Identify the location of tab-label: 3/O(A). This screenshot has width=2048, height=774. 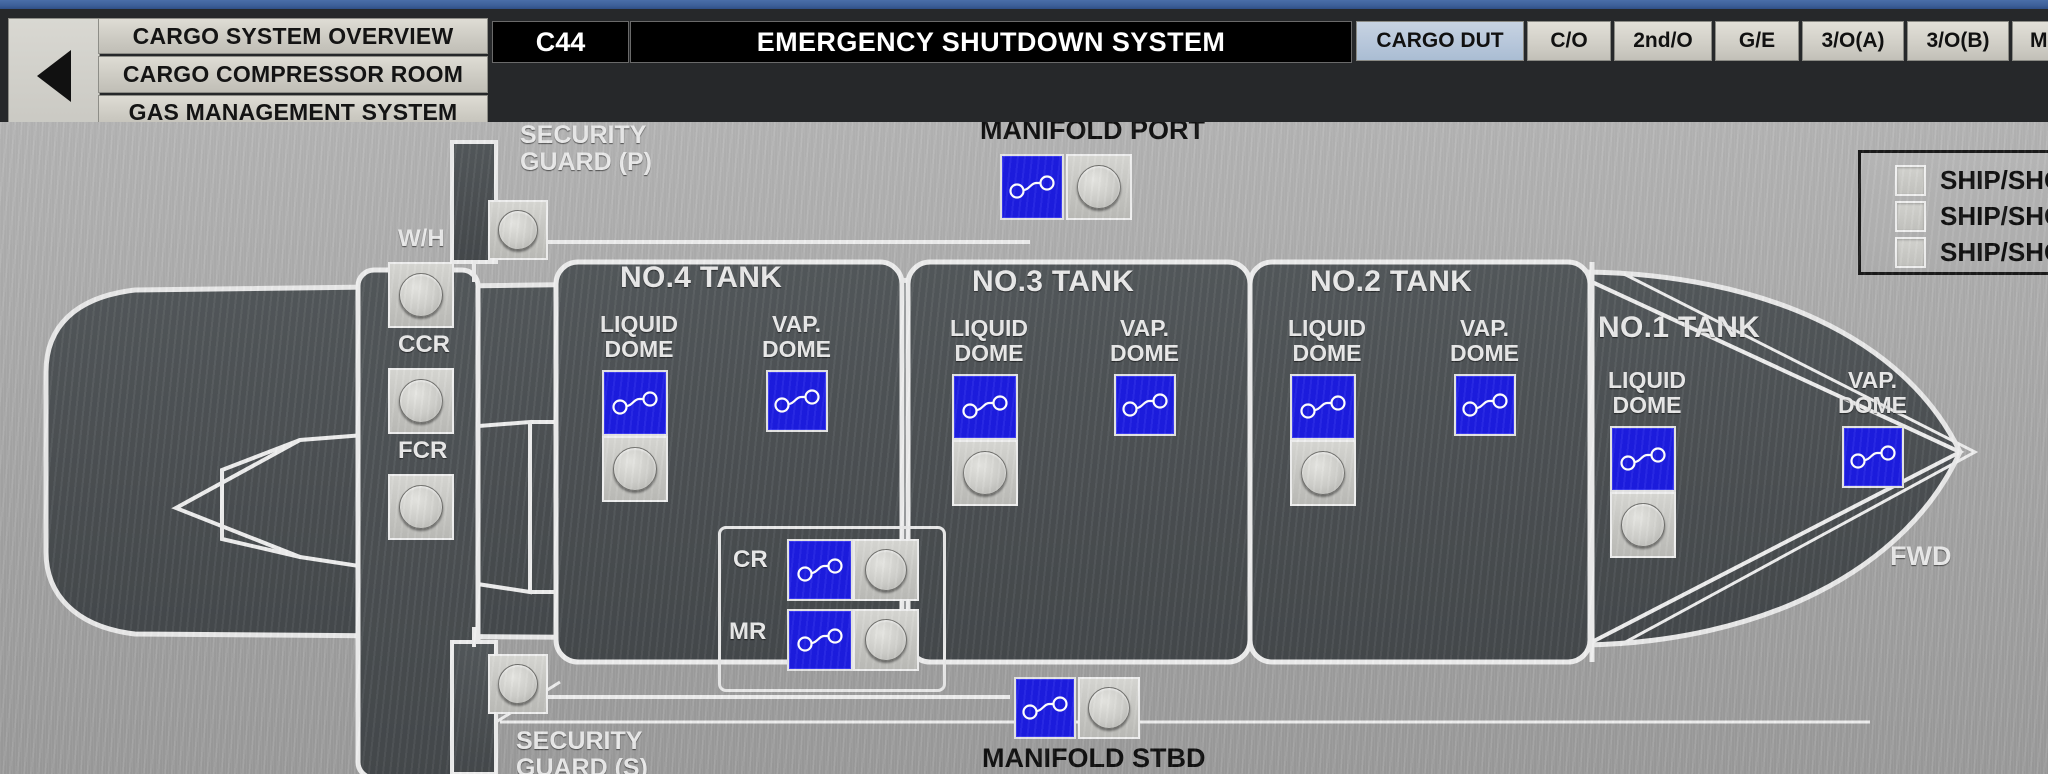
(1853, 40).